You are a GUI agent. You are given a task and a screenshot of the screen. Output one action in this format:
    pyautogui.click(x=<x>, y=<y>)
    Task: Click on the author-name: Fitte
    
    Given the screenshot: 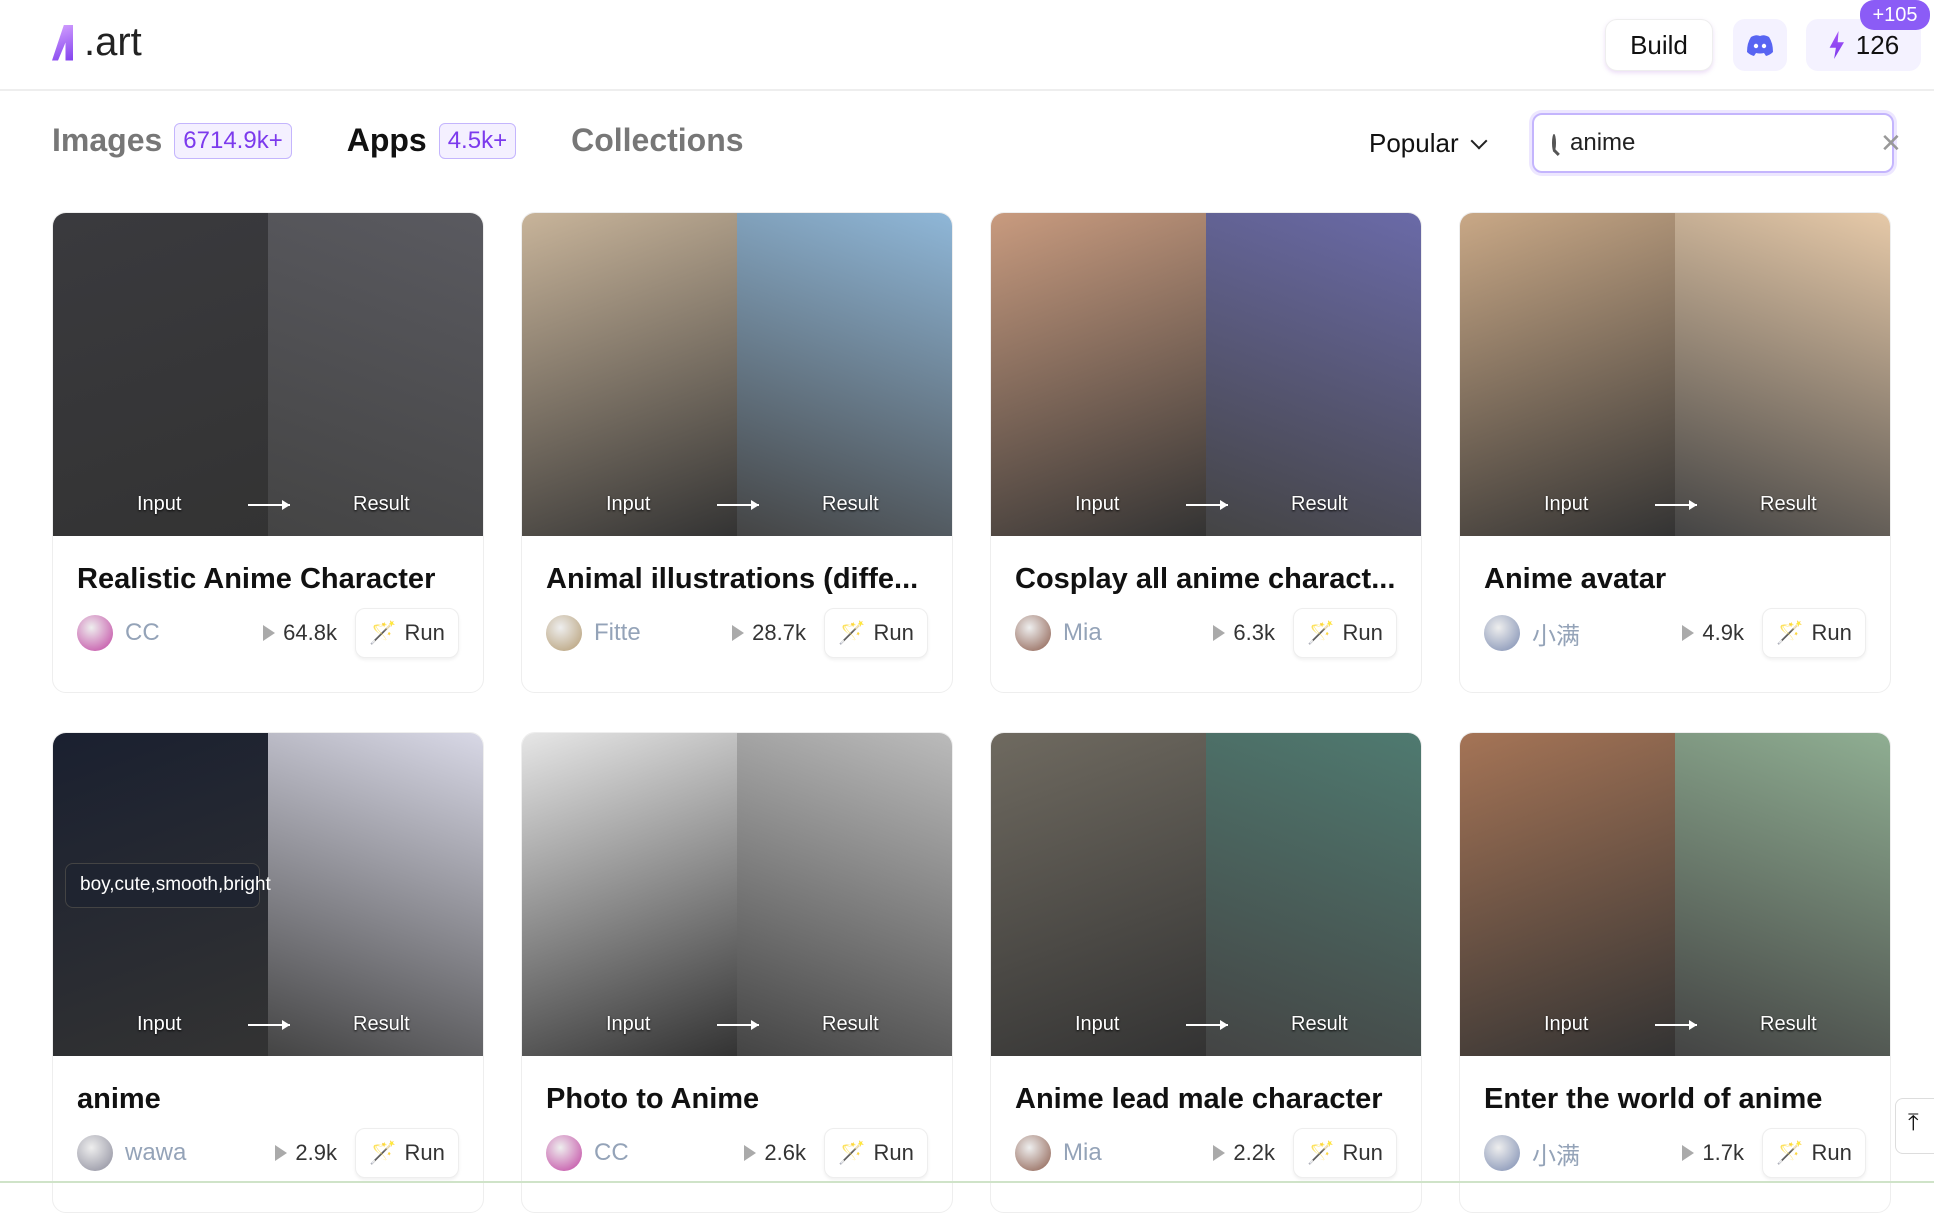 What is the action you would take?
    pyautogui.click(x=663, y=633)
    